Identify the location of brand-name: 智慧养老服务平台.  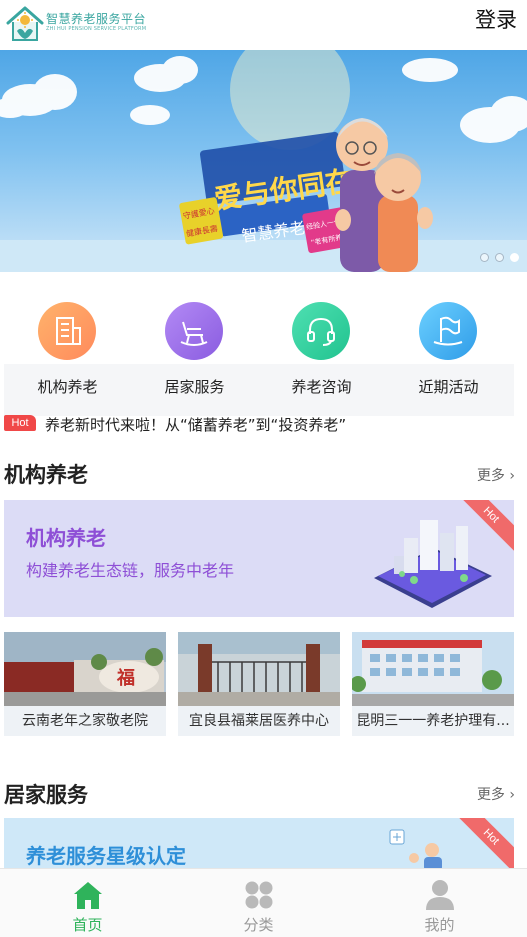
(96, 19).